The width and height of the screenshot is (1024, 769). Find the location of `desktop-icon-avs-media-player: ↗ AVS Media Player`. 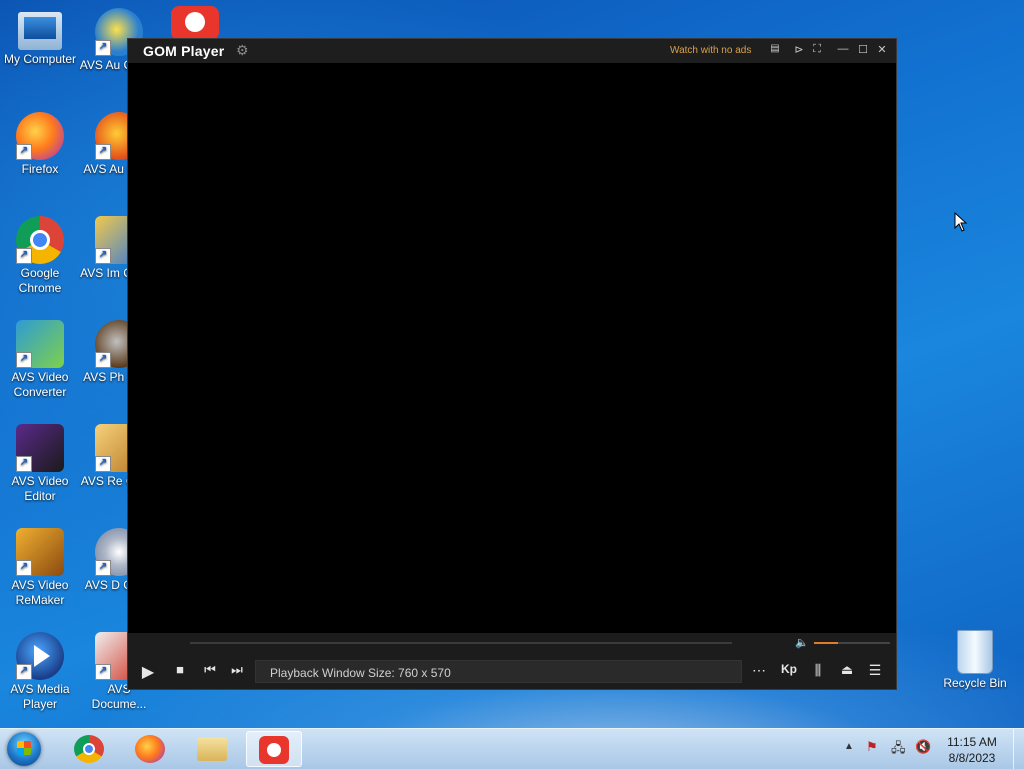

desktop-icon-avs-media-player: ↗ AVS Media Player is located at coordinates (40, 672).